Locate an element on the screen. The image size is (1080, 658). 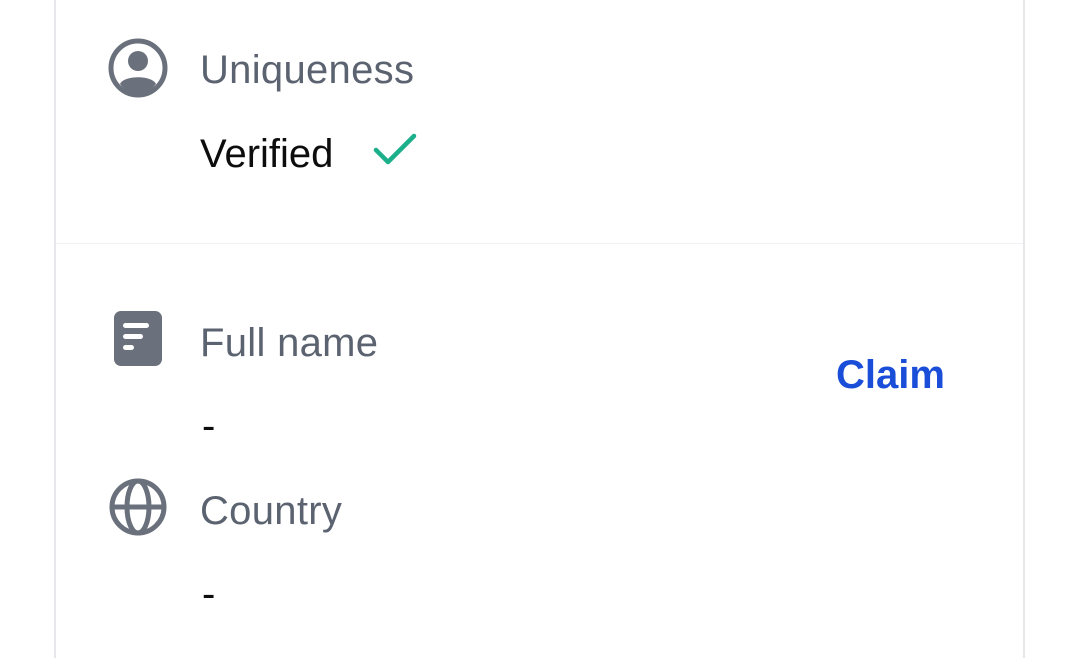
check-icon is located at coordinates (395, 152).